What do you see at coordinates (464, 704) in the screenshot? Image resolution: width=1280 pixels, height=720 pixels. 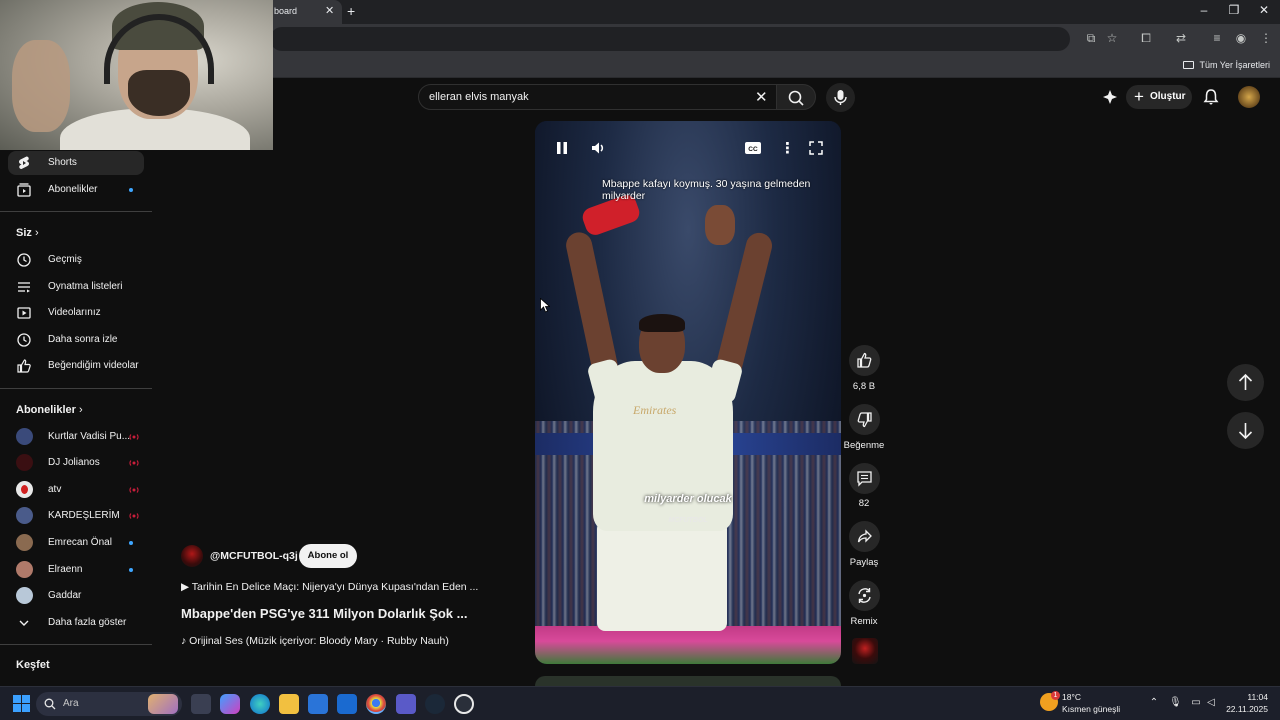 I see `app-icon` at bounding box center [464, 704].